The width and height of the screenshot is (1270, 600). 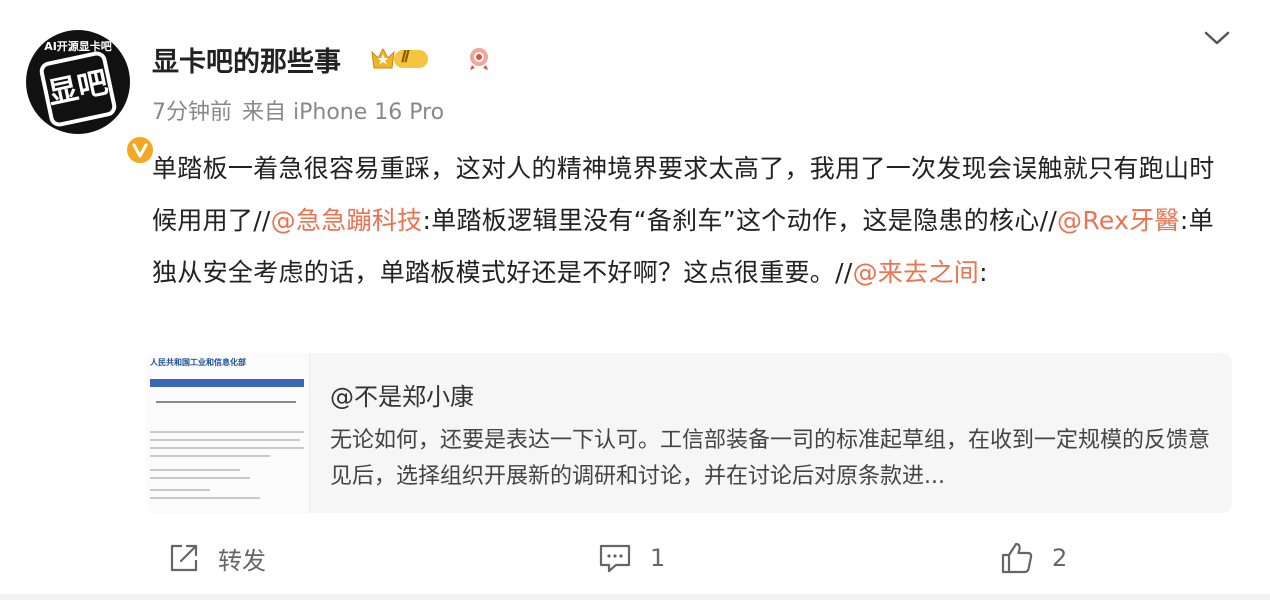 I want to click on comment-button: 1, so click(x=631, y=558).